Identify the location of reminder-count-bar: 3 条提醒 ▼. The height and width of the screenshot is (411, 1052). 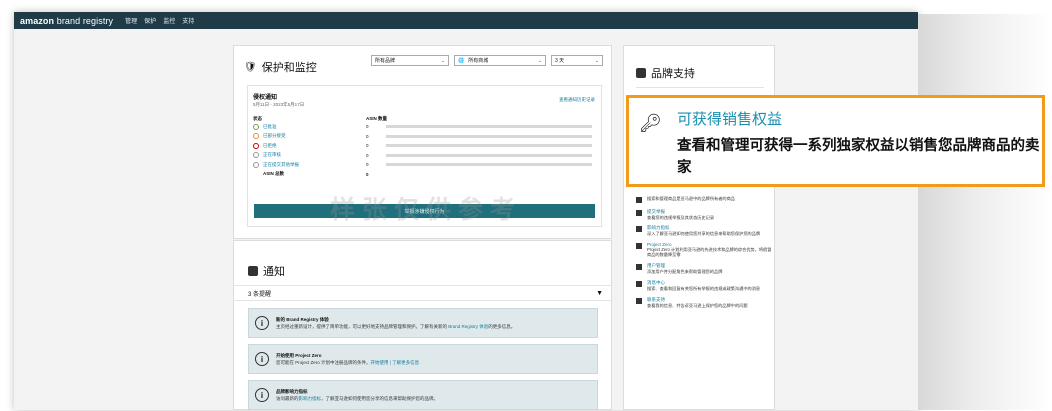
(422, 293).